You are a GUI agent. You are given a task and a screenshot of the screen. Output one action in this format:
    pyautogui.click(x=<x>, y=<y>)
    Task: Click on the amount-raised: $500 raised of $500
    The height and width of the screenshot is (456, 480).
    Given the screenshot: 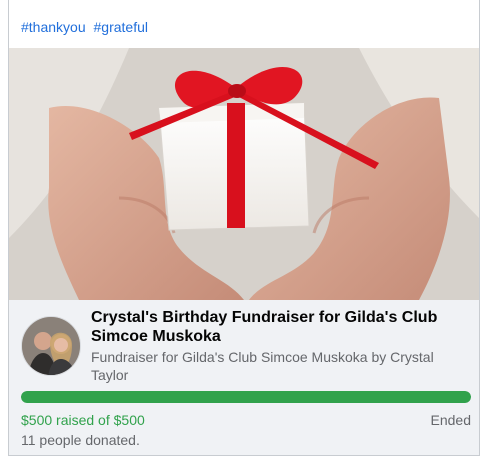 What is the action you would take?
    pyautogui.click(x=83, y=420)
    